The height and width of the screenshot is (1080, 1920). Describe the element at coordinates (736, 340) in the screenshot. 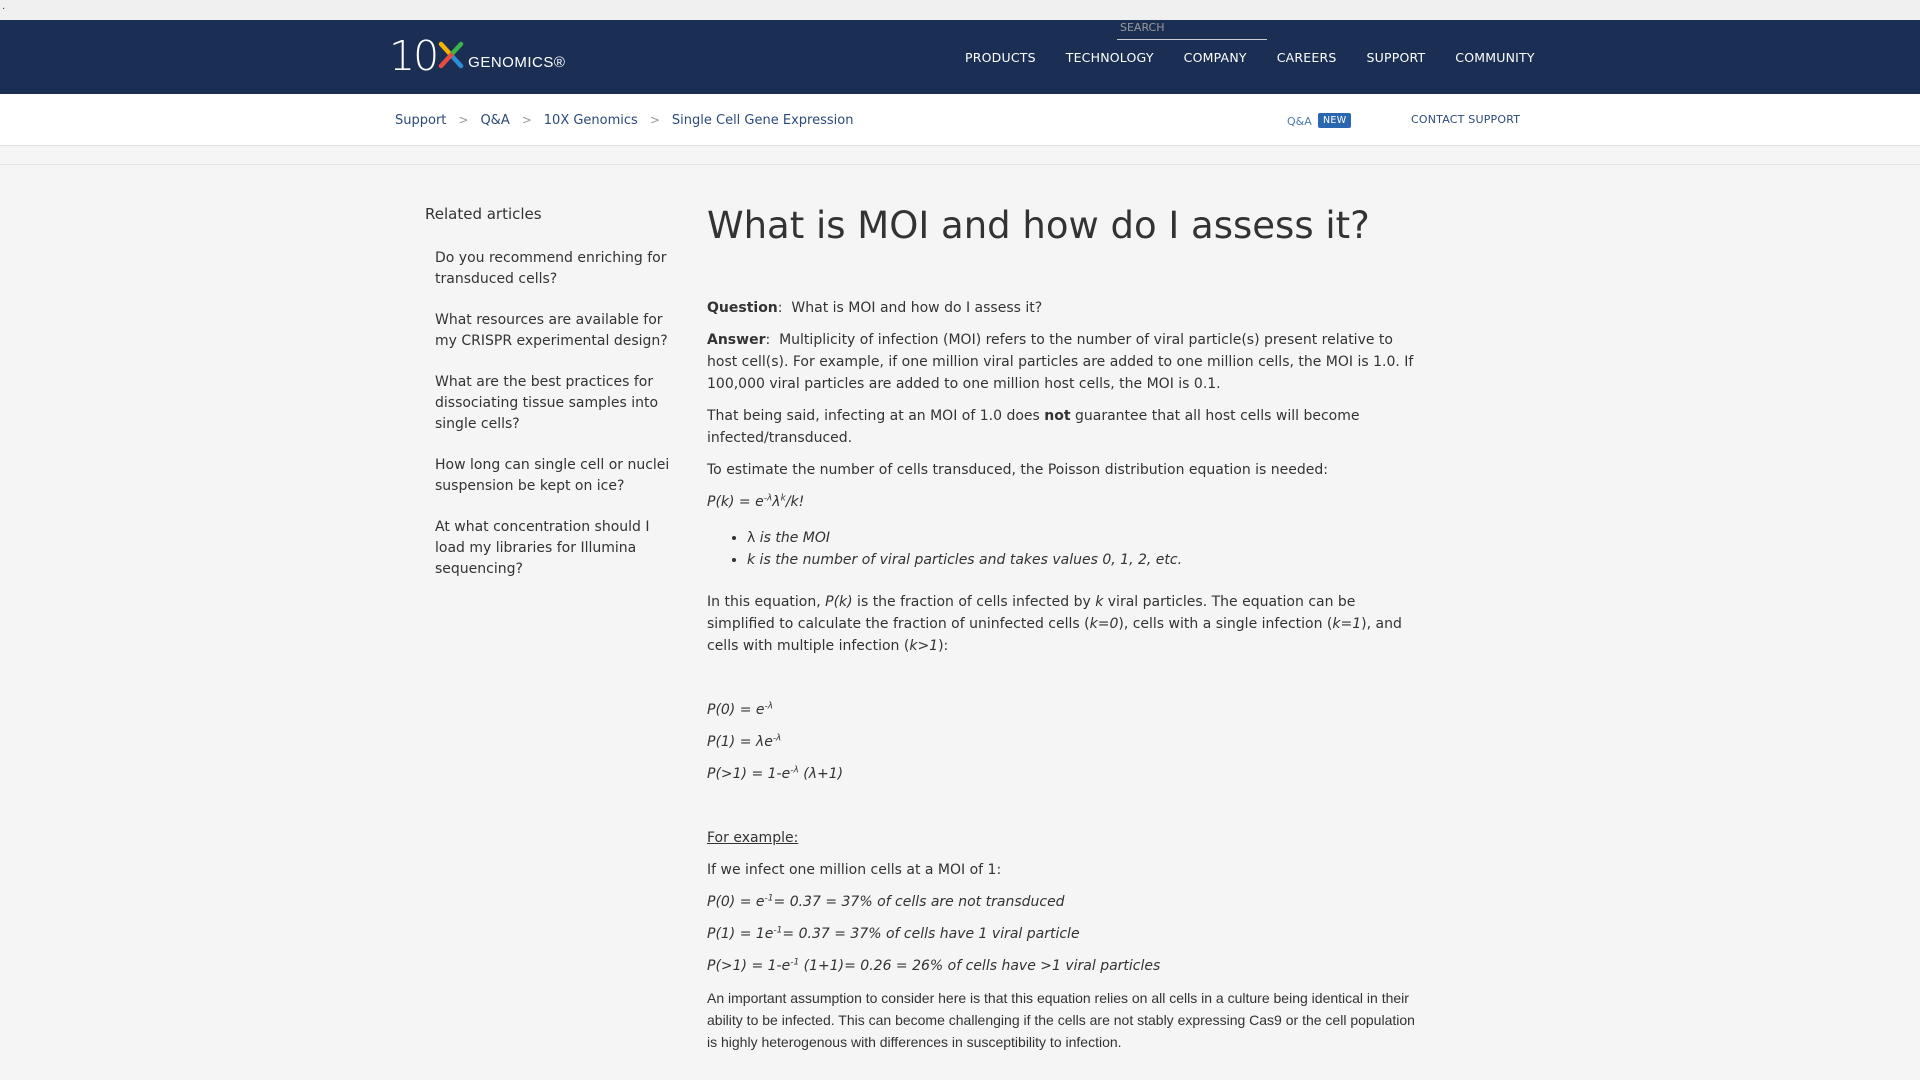

I see `answer-label: Answer` at that location.